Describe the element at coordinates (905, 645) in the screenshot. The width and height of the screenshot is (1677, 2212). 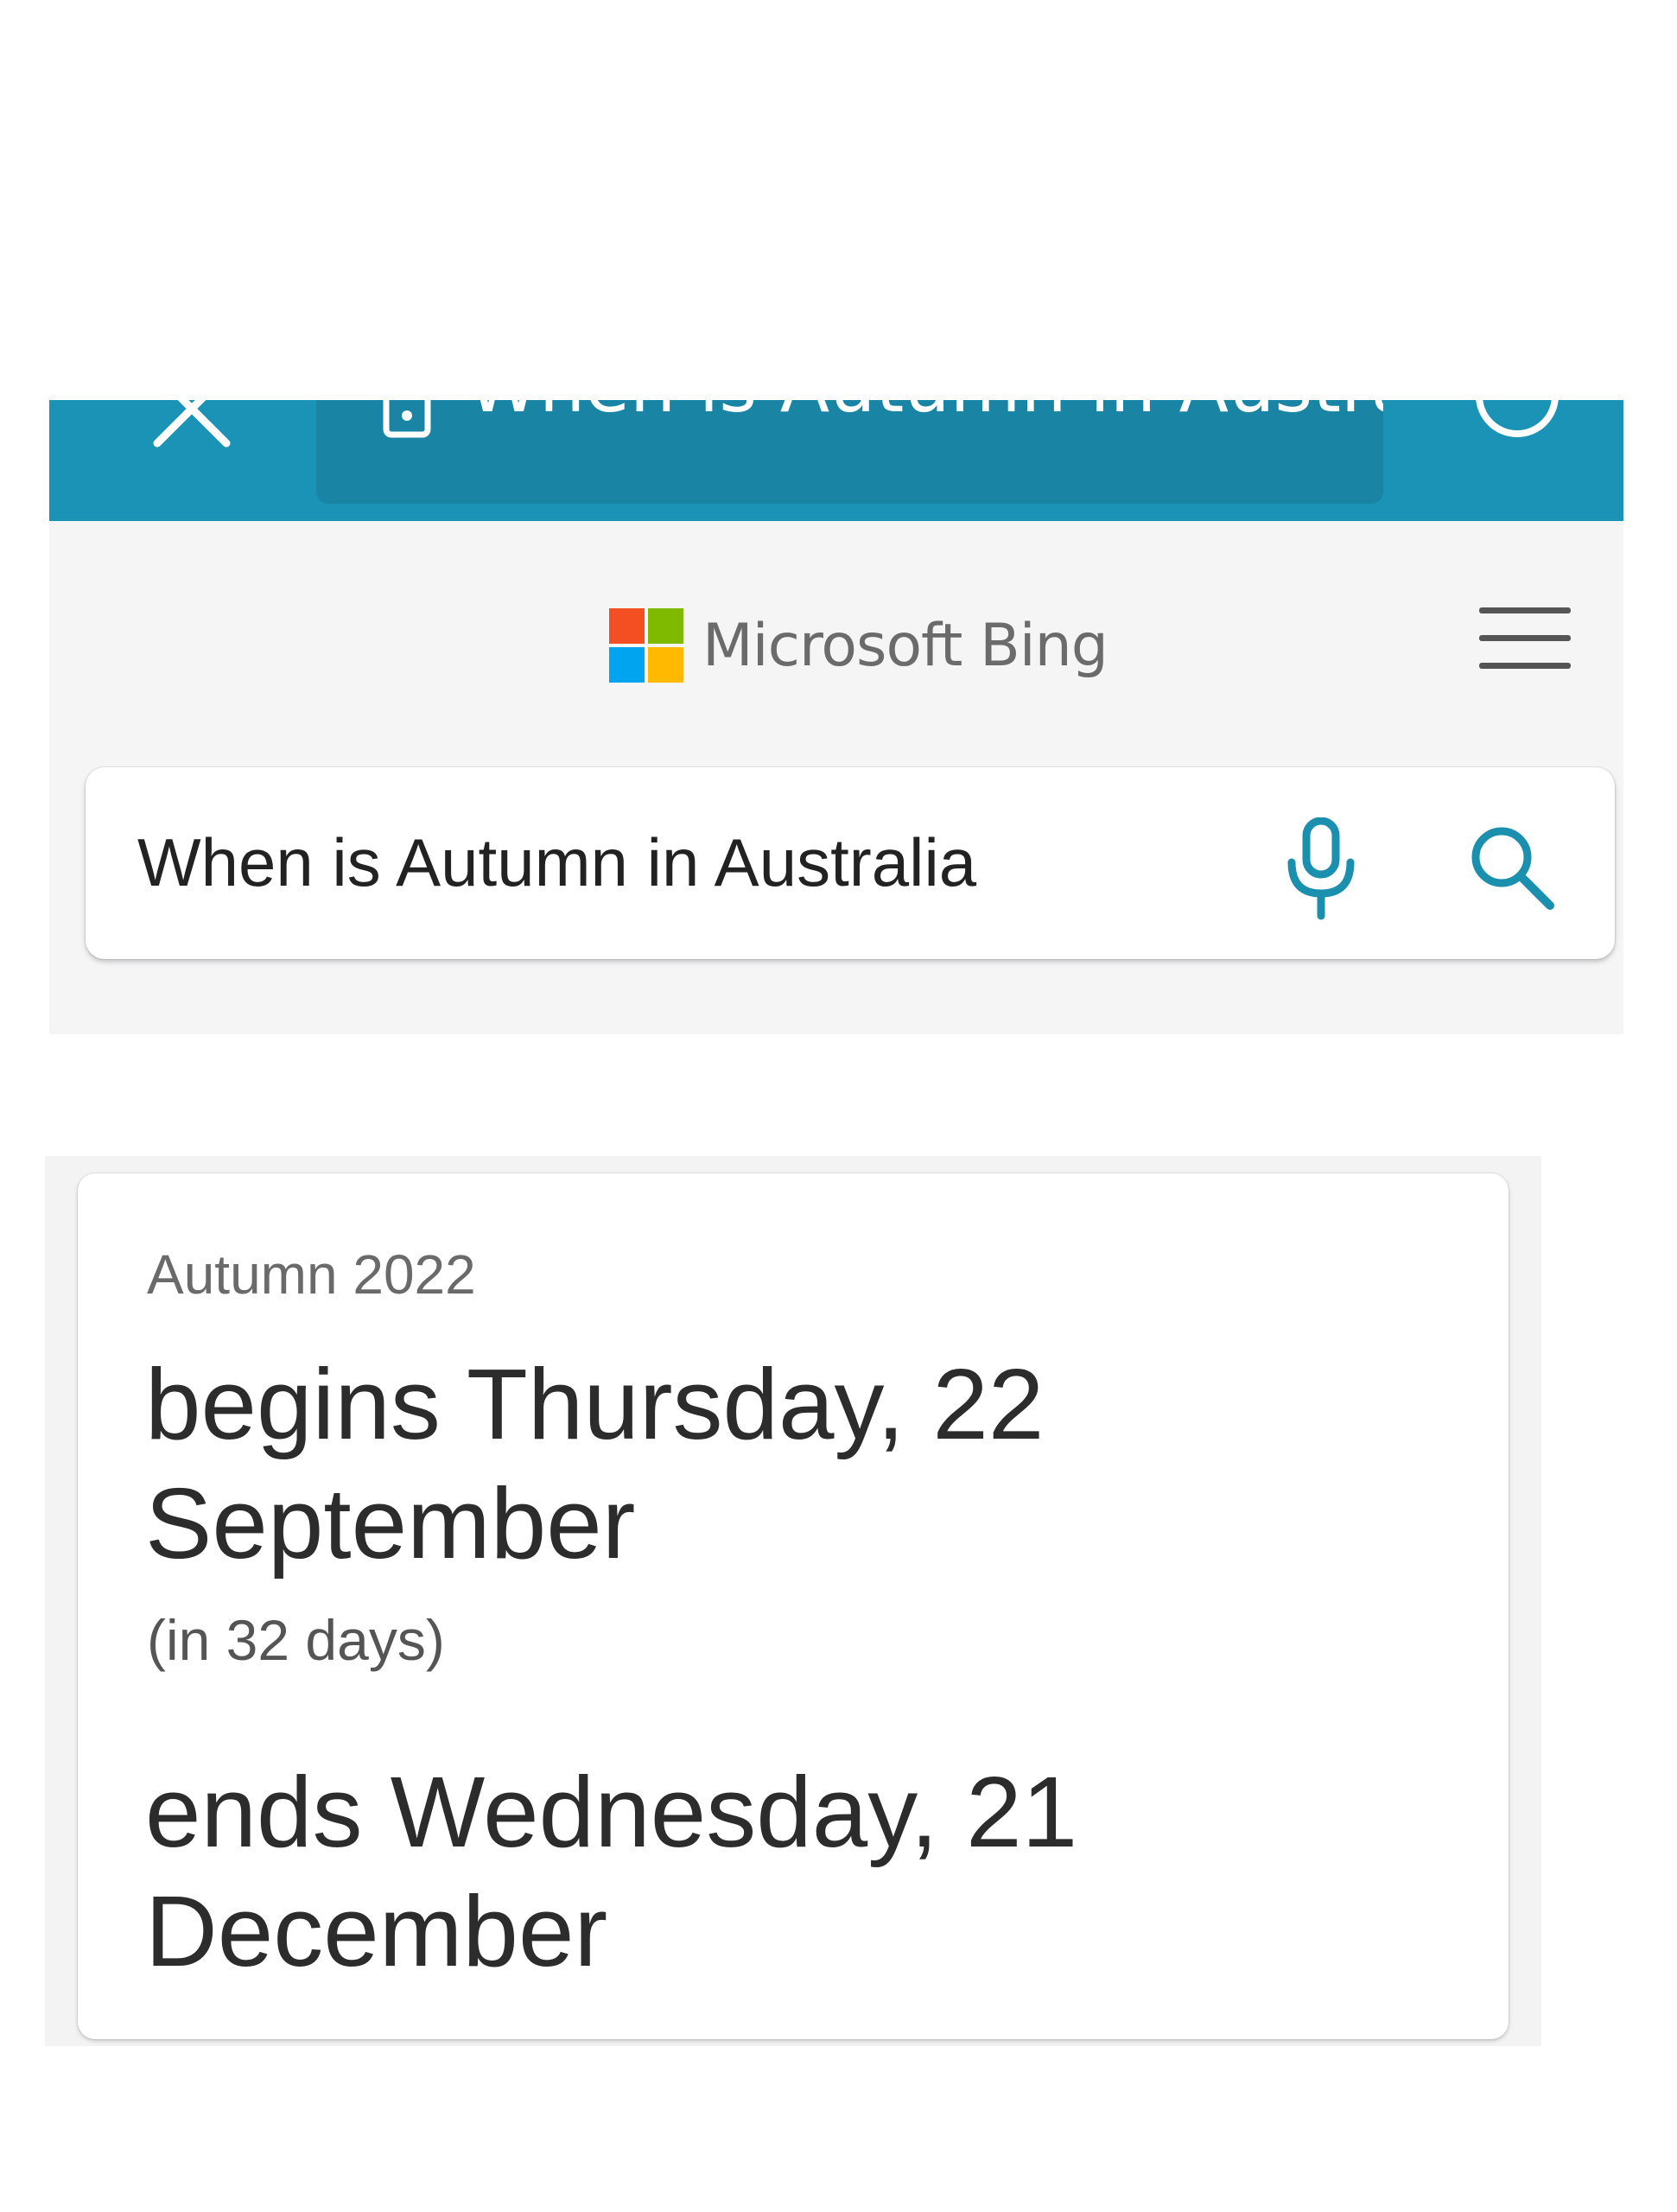
I see `brand-name: Microsoft Bing` at that location.